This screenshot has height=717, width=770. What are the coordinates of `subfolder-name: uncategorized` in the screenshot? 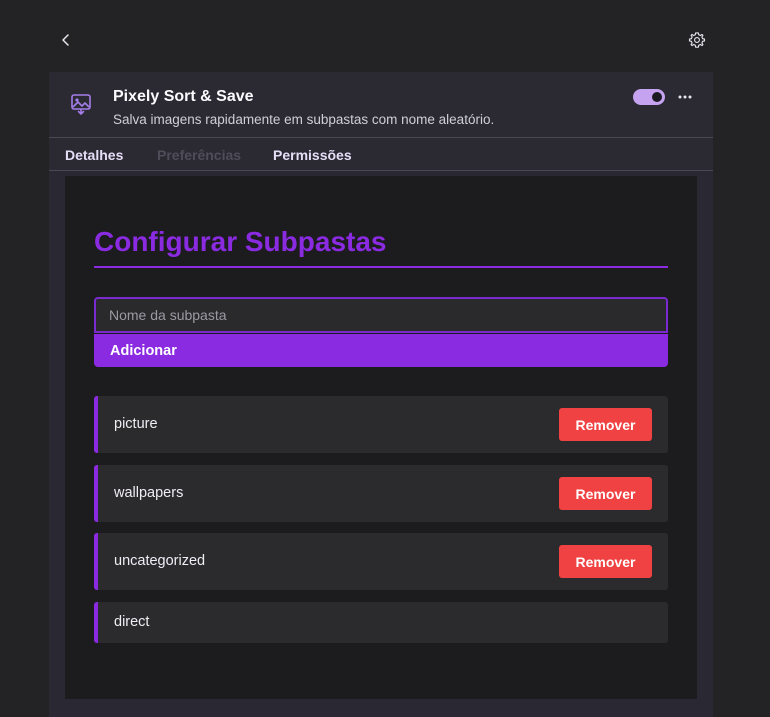 It's located at (160, 561).